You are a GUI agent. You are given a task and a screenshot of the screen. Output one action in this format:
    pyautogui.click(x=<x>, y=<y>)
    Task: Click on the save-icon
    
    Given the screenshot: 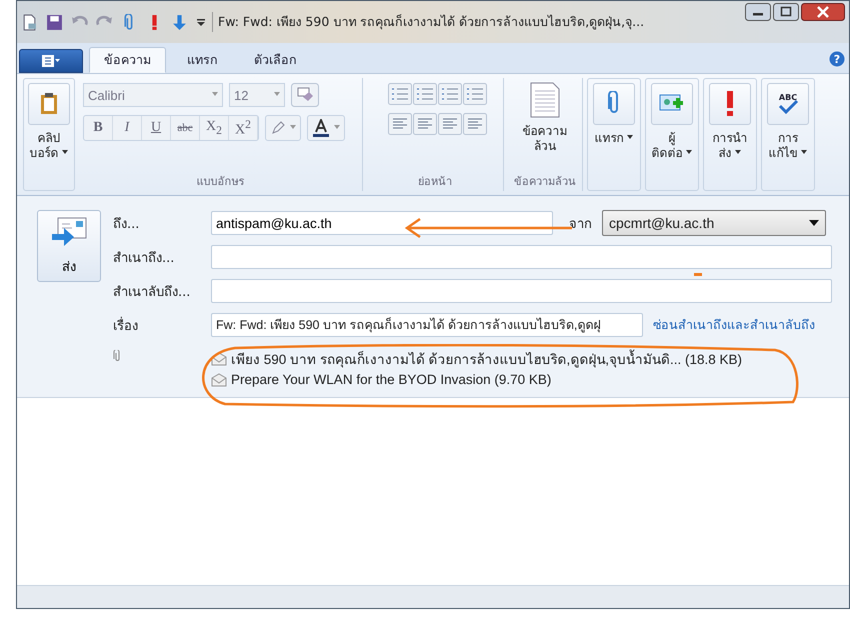 What is the action you would take?
    pyautogui.click(x=54, y=22)
    